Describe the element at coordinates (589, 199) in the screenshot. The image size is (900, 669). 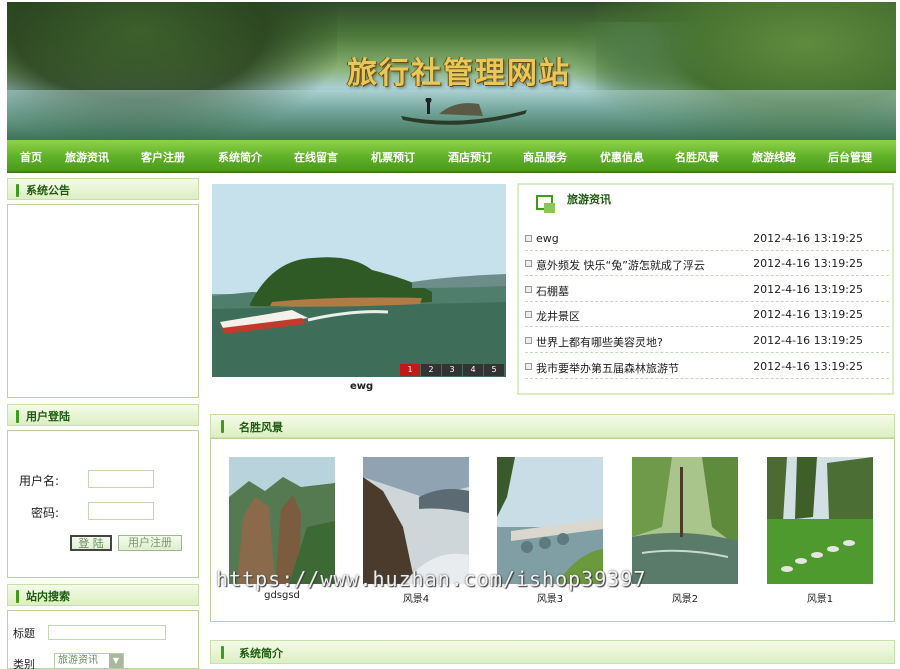
I see `news-title: 旅游资讯` at that location.